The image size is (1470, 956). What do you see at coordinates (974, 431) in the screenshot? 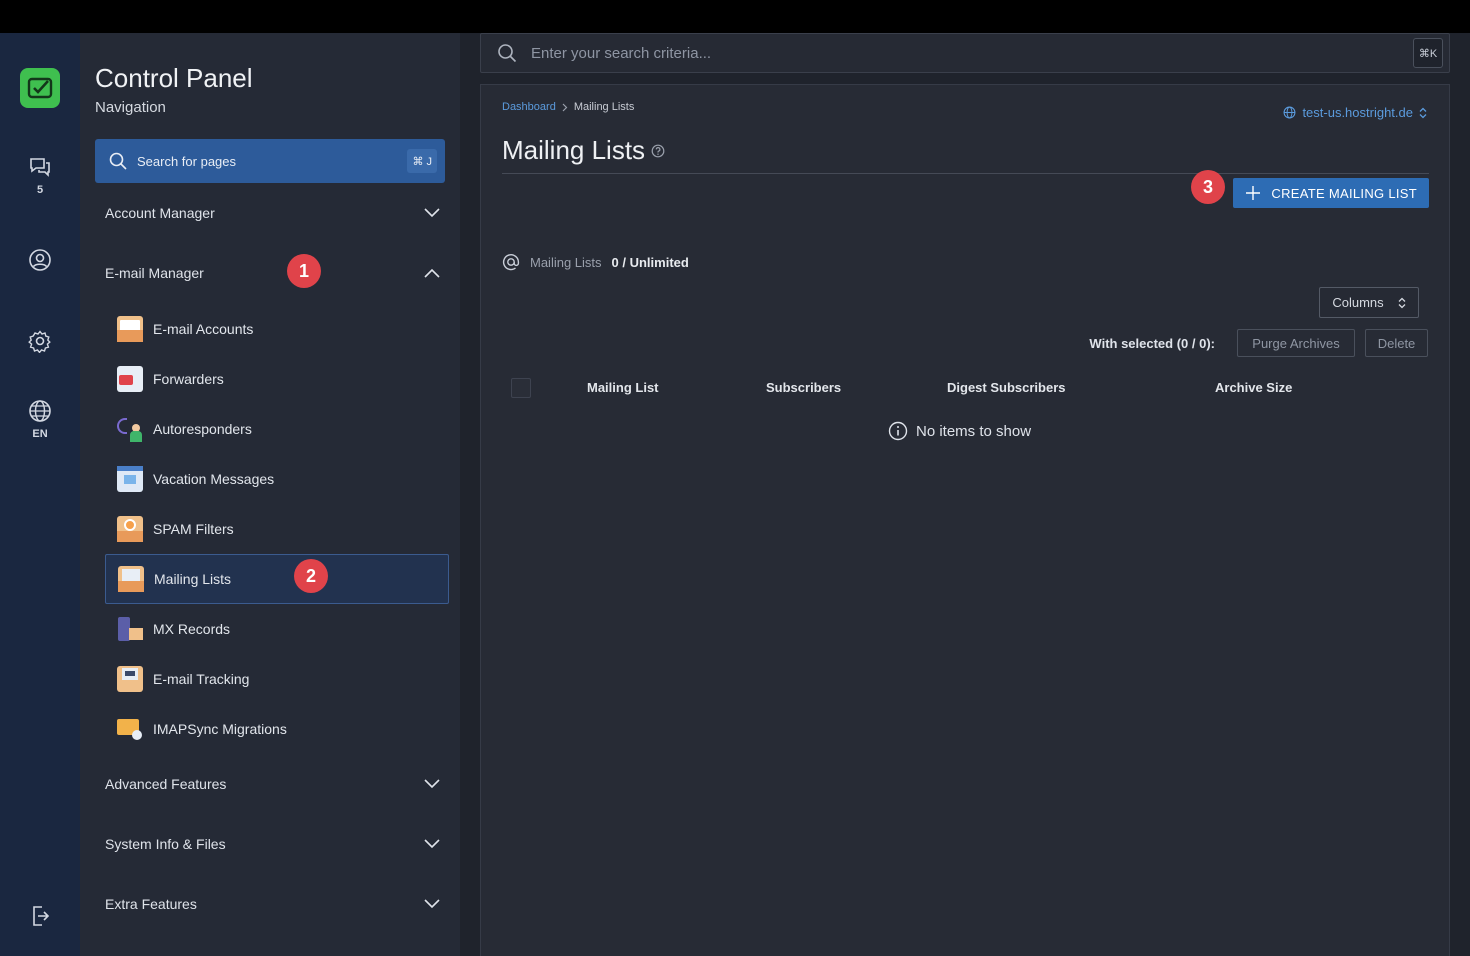
I see `empty-state-text: No items to show` at bounding box center [974, 431].